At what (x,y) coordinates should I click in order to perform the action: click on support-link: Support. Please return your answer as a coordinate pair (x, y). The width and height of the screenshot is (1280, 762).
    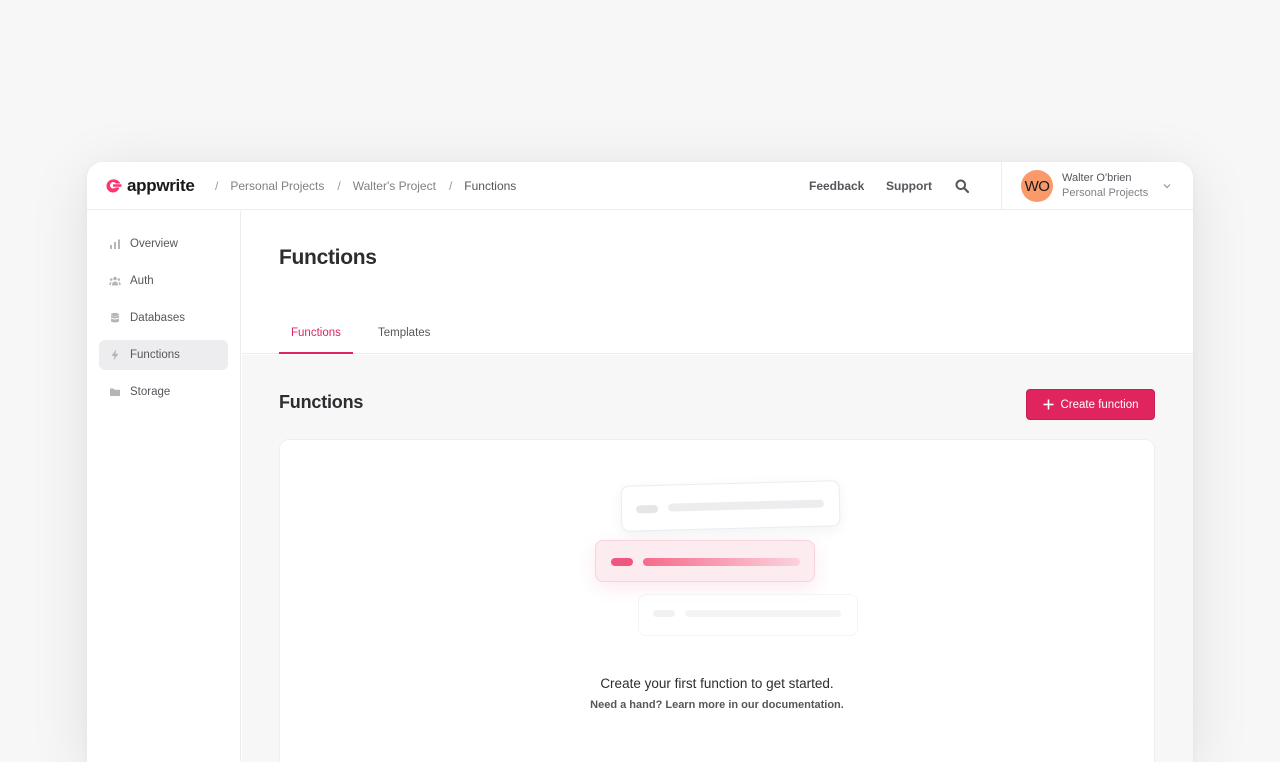
    Looking at the image, I should click on (909, 186).